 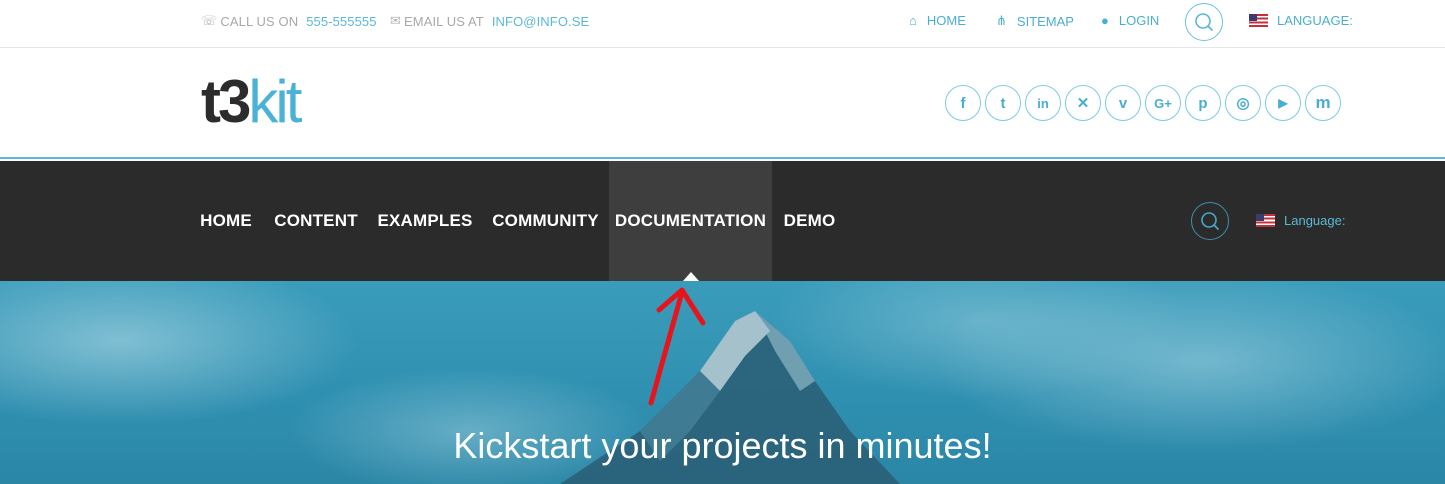 I want to click on nav-search-button, so click(x=1210, y=221).